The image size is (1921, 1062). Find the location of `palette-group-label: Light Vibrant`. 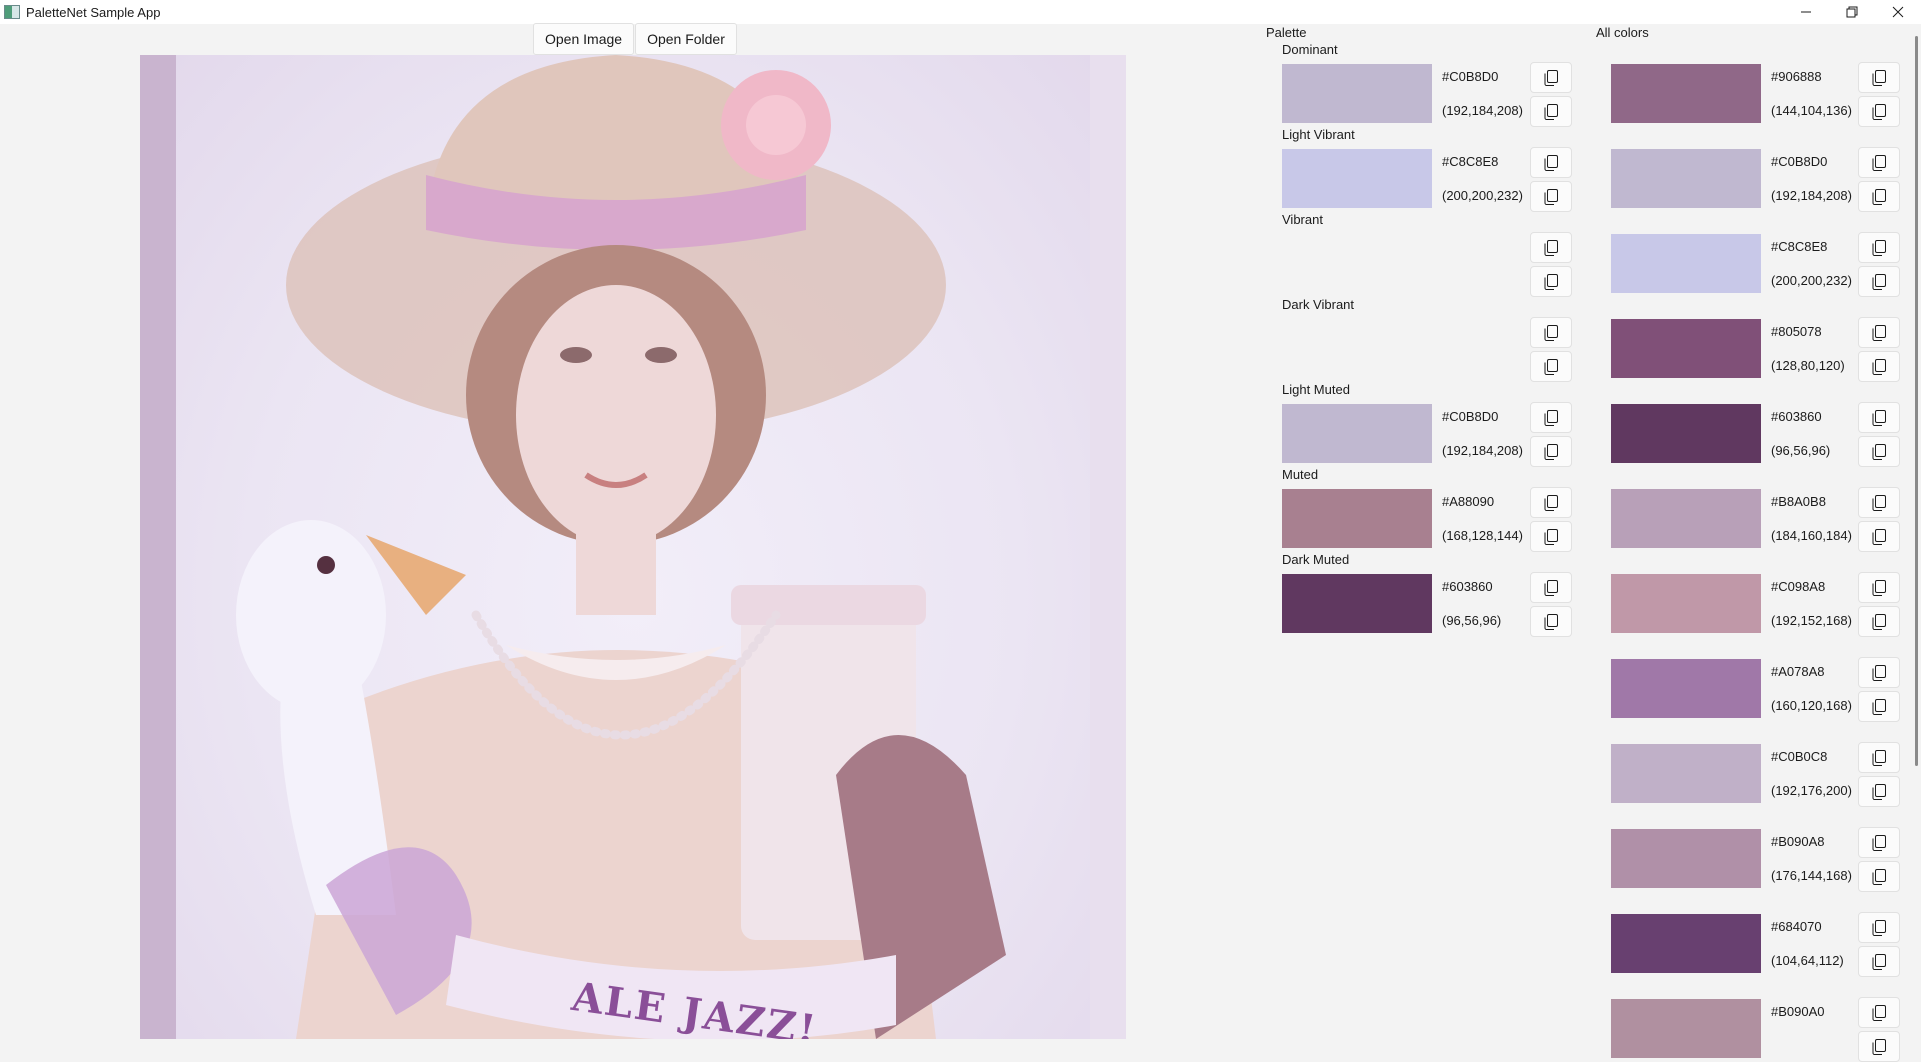

palette-group-label: Light Vibrant is located at coordinates (1318, 134).